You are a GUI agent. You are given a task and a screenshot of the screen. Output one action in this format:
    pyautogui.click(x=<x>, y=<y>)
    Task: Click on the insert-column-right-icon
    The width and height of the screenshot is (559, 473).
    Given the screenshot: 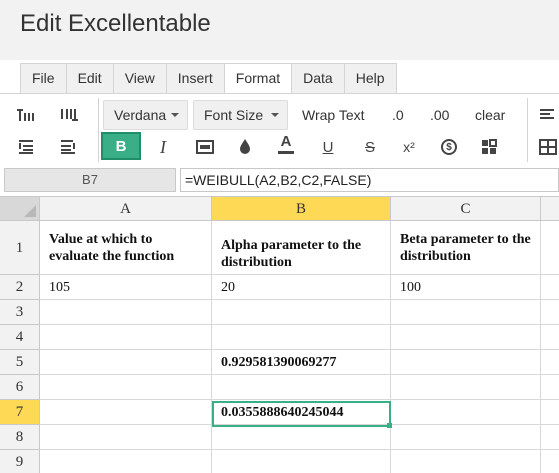 What is the action you would take?
    pyautogui.click(x=69, y=147)
    